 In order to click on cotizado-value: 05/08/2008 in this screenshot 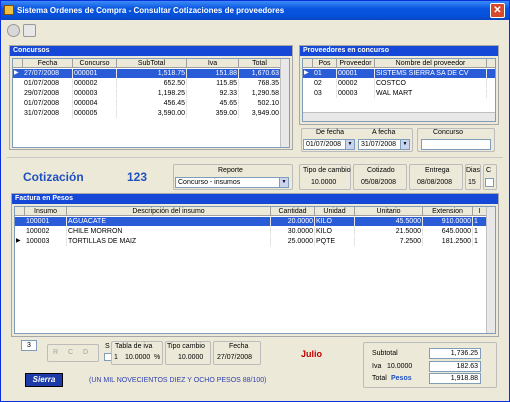, I will do `click(379, 182)`.